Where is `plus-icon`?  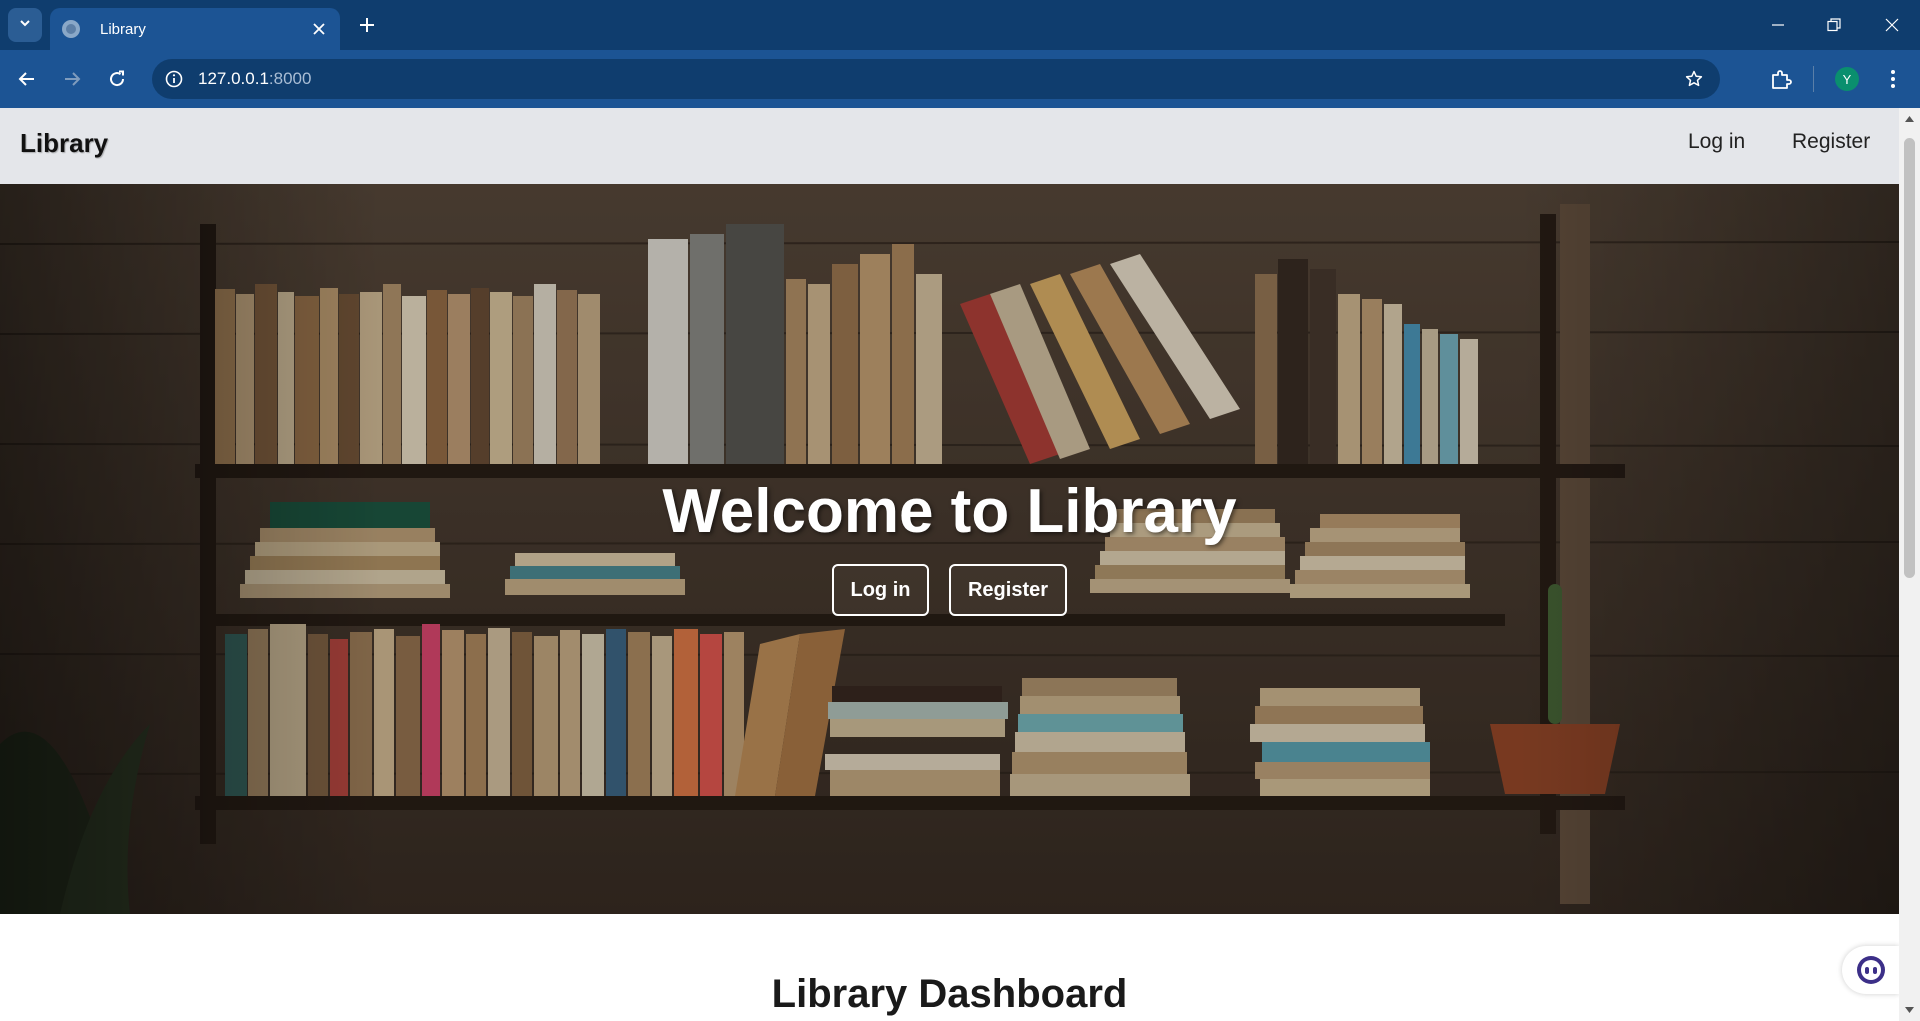
plus-icon is located at coordinates (367, 25).